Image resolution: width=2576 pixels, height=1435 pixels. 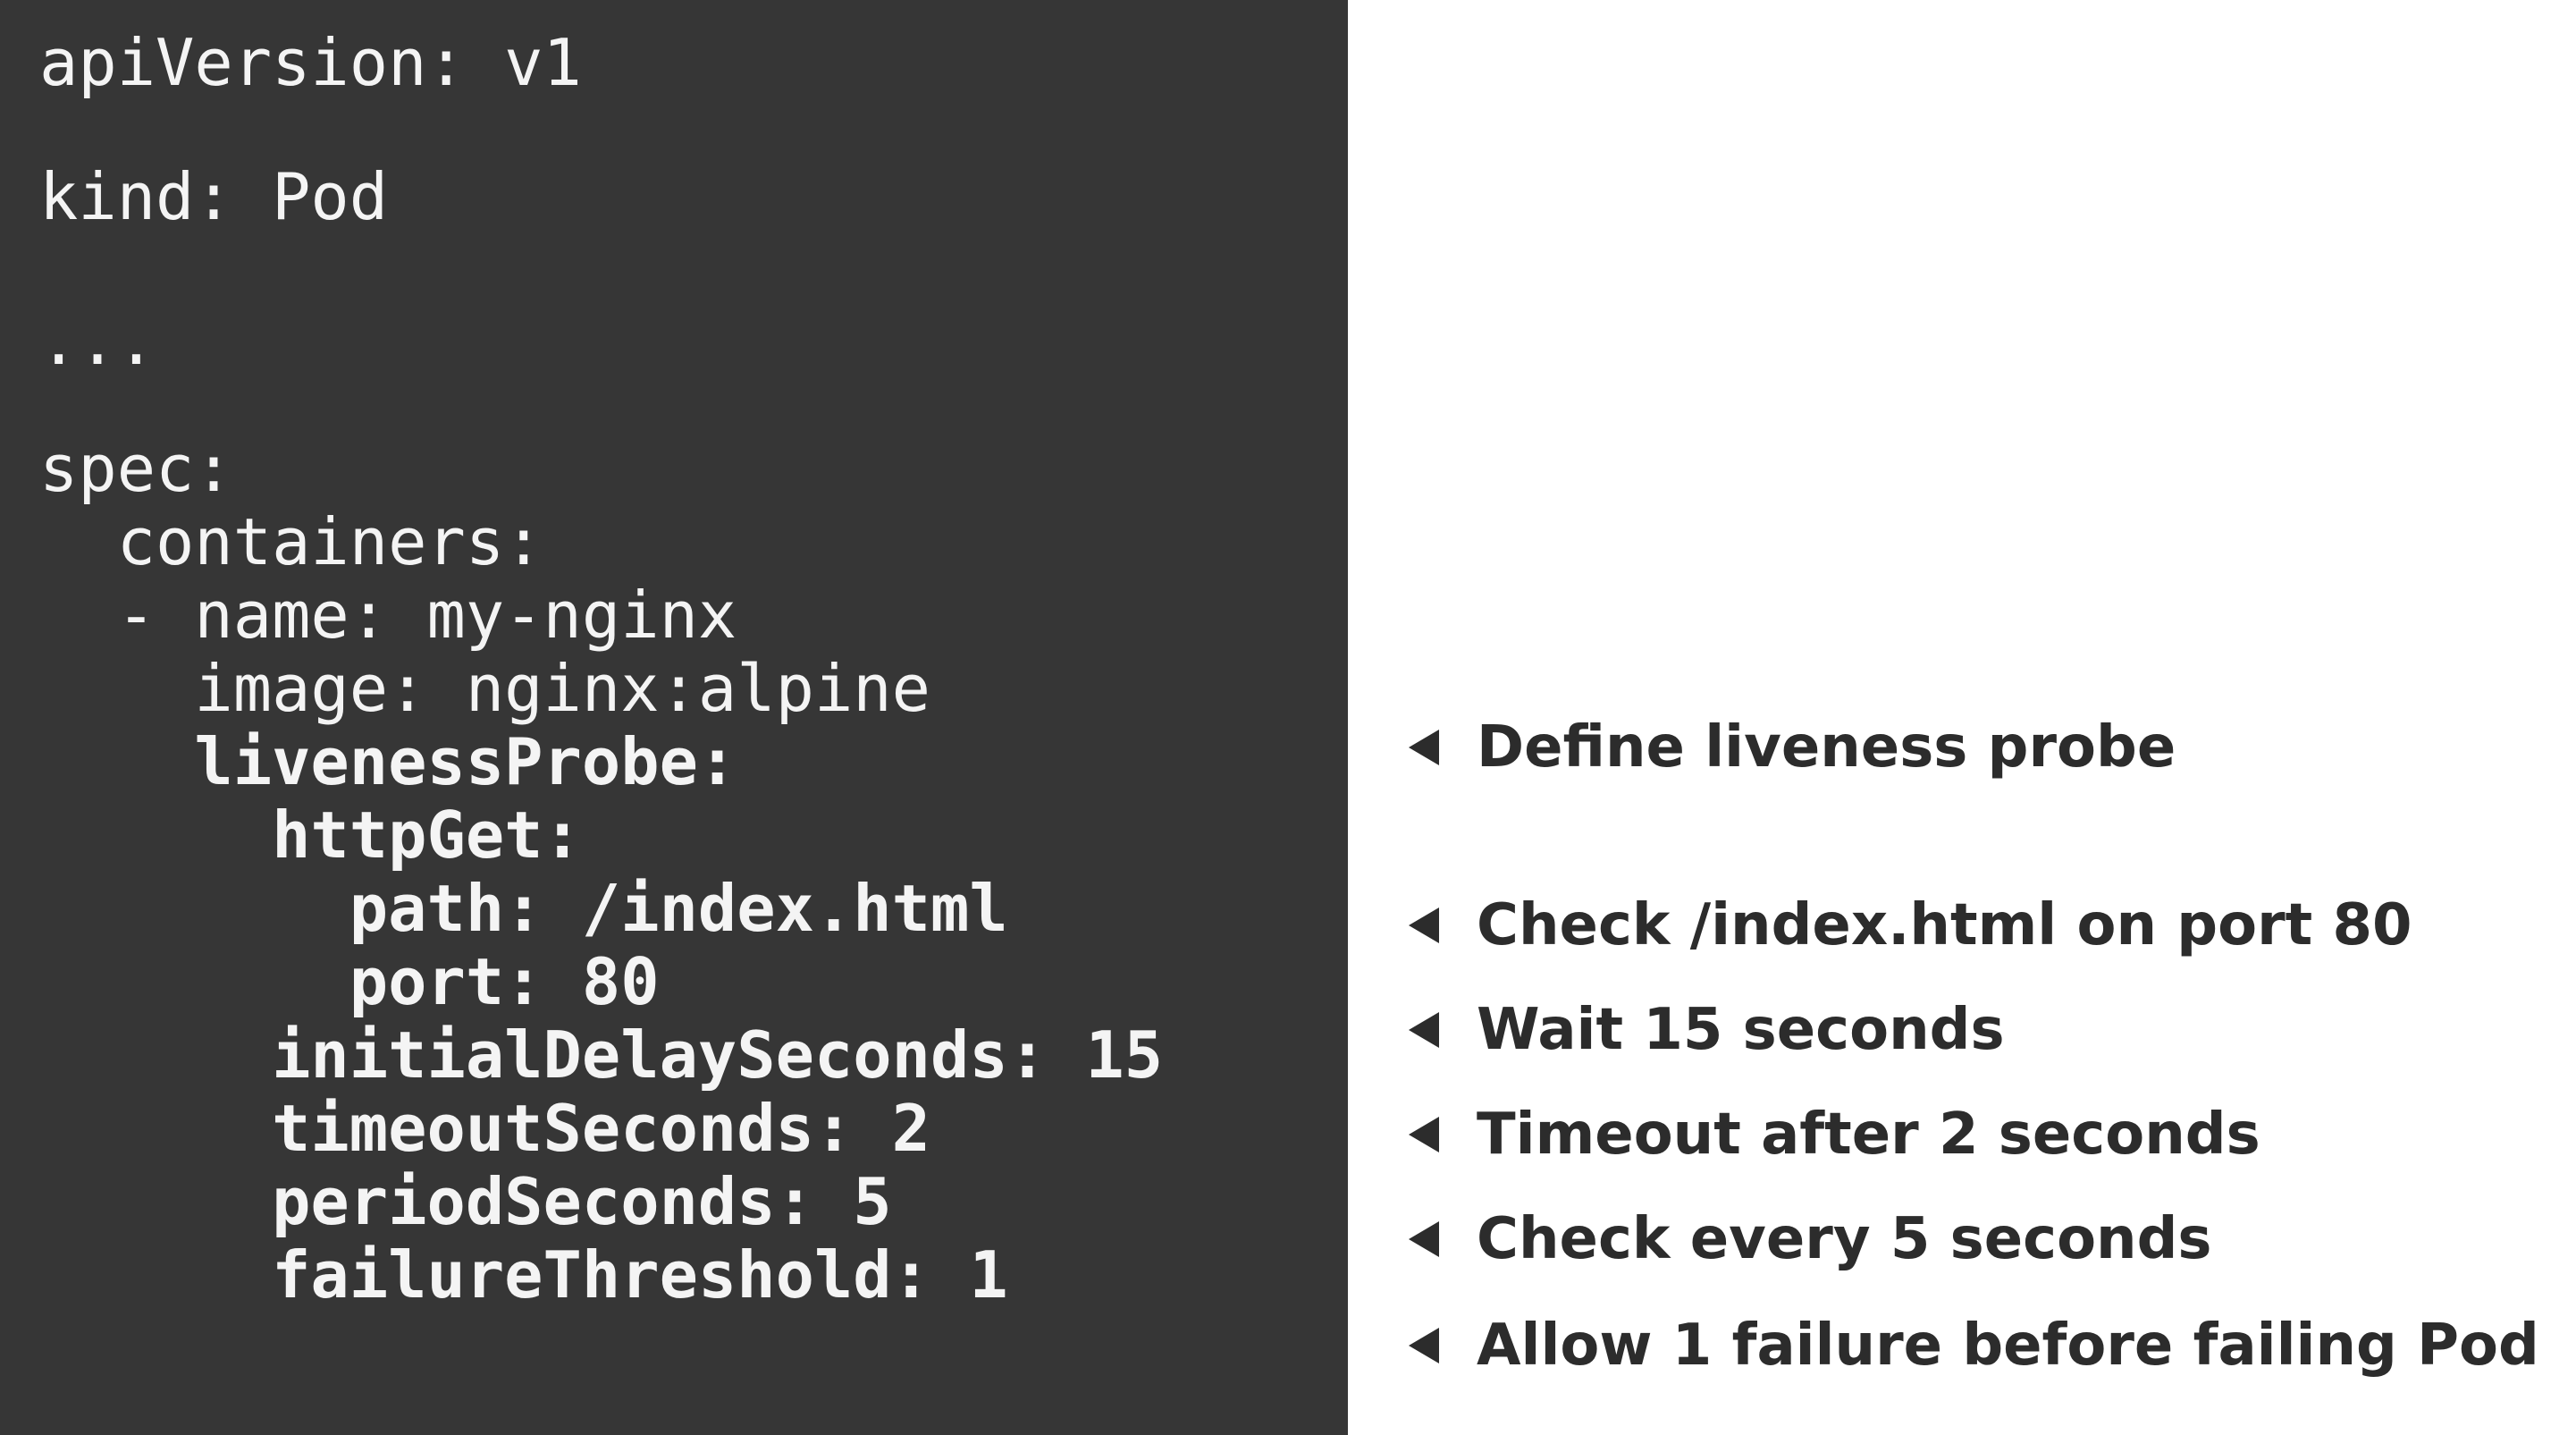 What do you see at coordinates (524, 1275) in the screenshot?
I see `code-line-failure-threshold: failureThreshold: 1` at bounding box center [524, 1275].